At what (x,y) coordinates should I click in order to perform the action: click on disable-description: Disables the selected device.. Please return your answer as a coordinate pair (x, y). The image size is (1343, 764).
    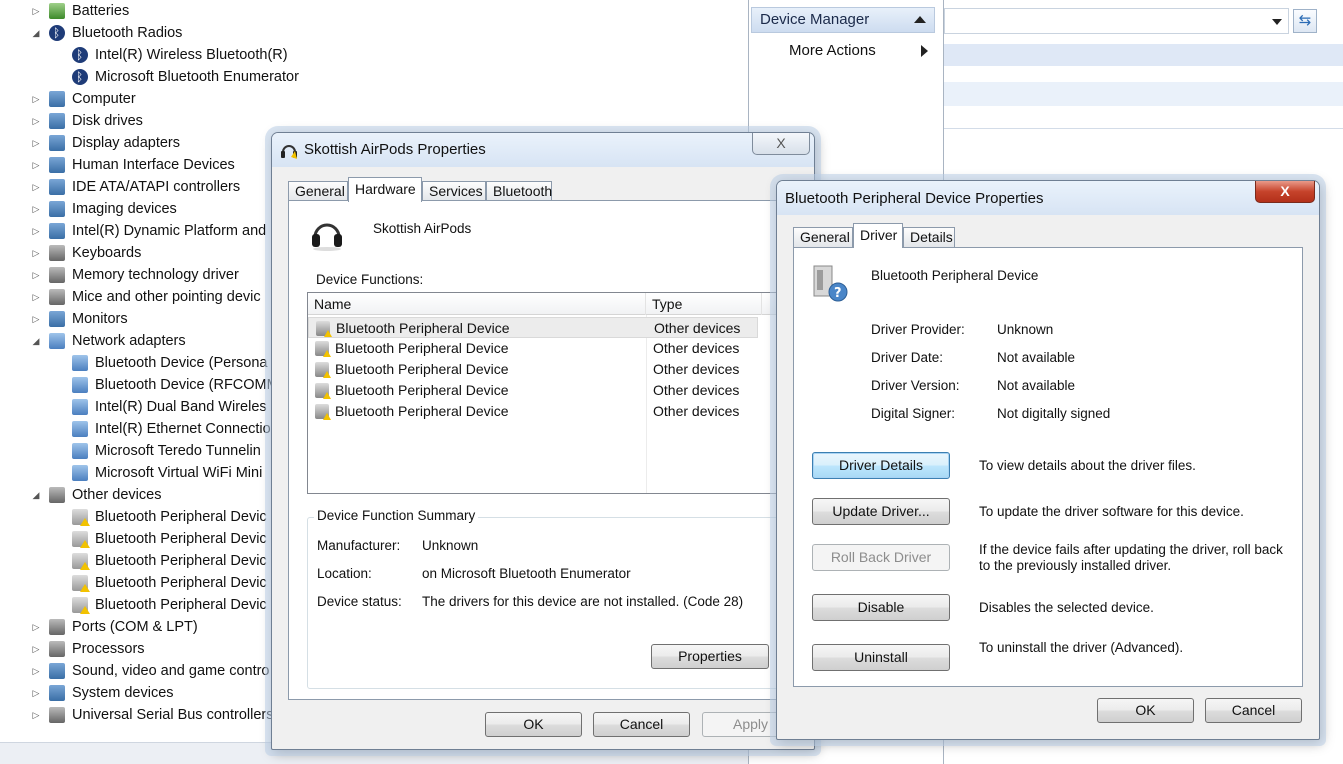
    Looking at the image, I should click on (1066, 607).